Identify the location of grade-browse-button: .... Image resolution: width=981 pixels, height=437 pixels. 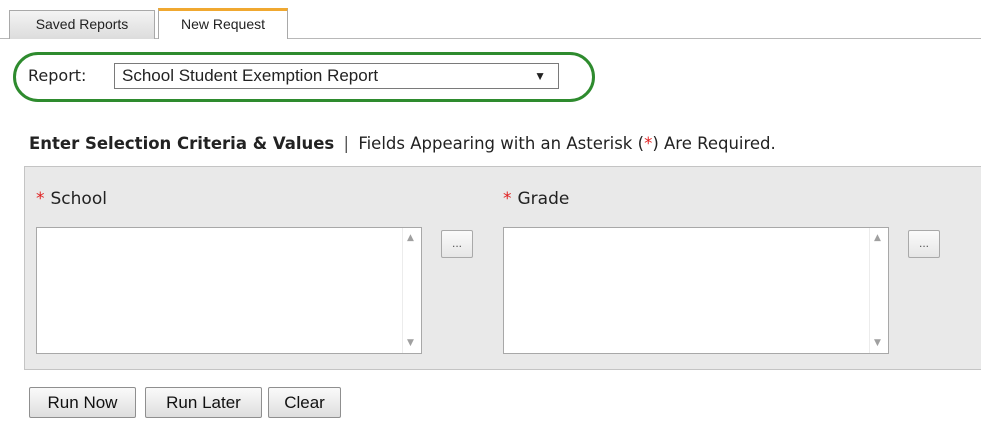
(924, 244).